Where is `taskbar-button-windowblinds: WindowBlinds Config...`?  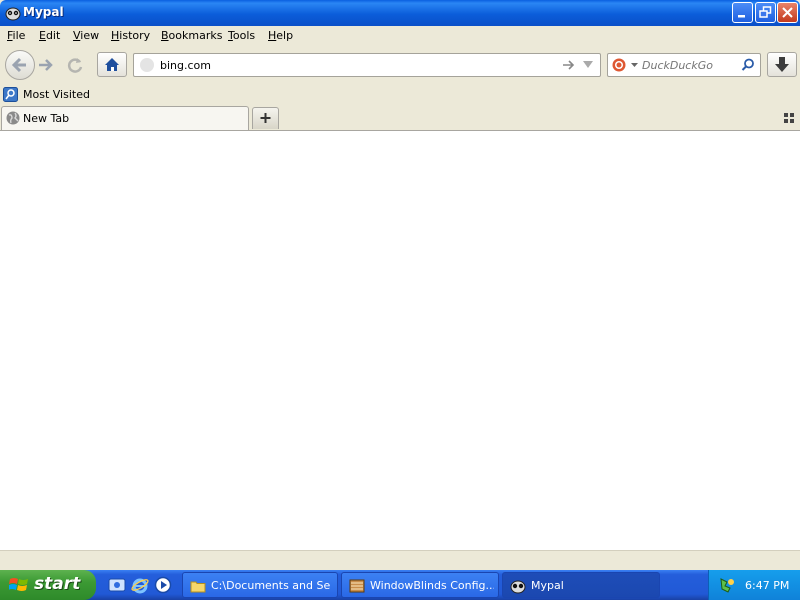
taskbar-button-windowblinds: WindowBlinds Config... is located at coordinates (420, 585).